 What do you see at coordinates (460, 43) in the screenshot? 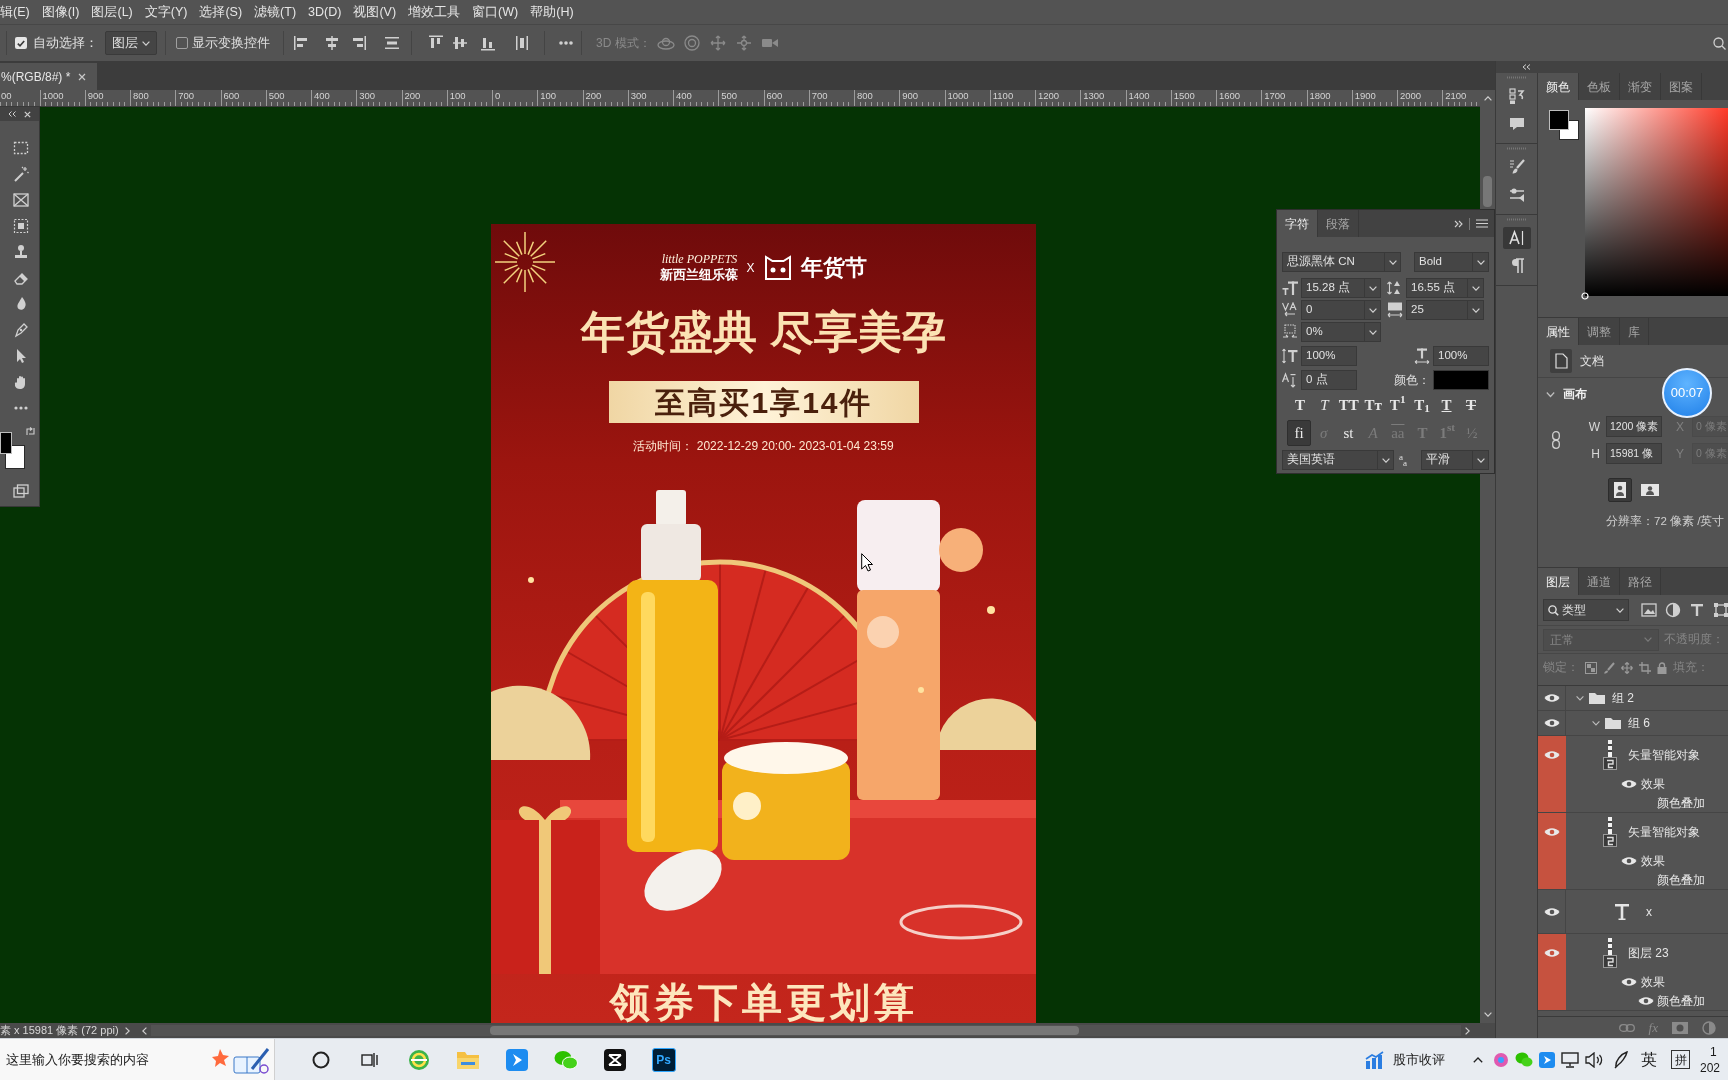
I see `align-middle-icon` at bounding box center [460, 43].